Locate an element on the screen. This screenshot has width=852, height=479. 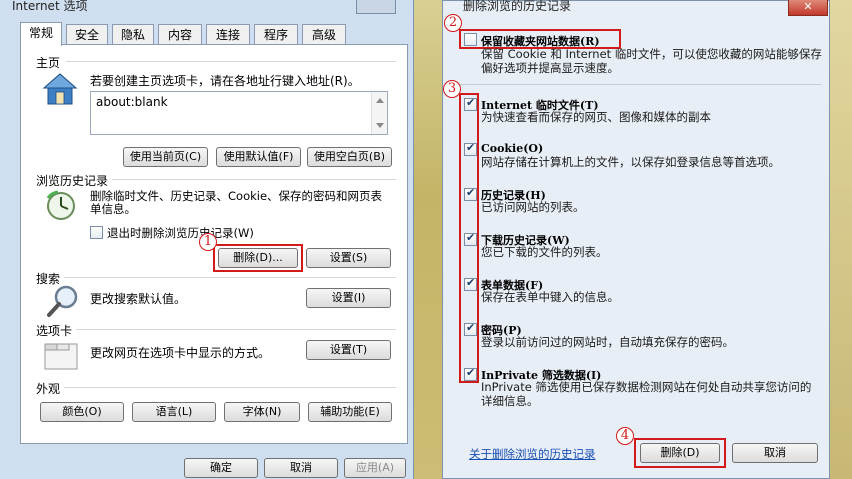
tab-security: 安全 is located at coordinates (87, 34).